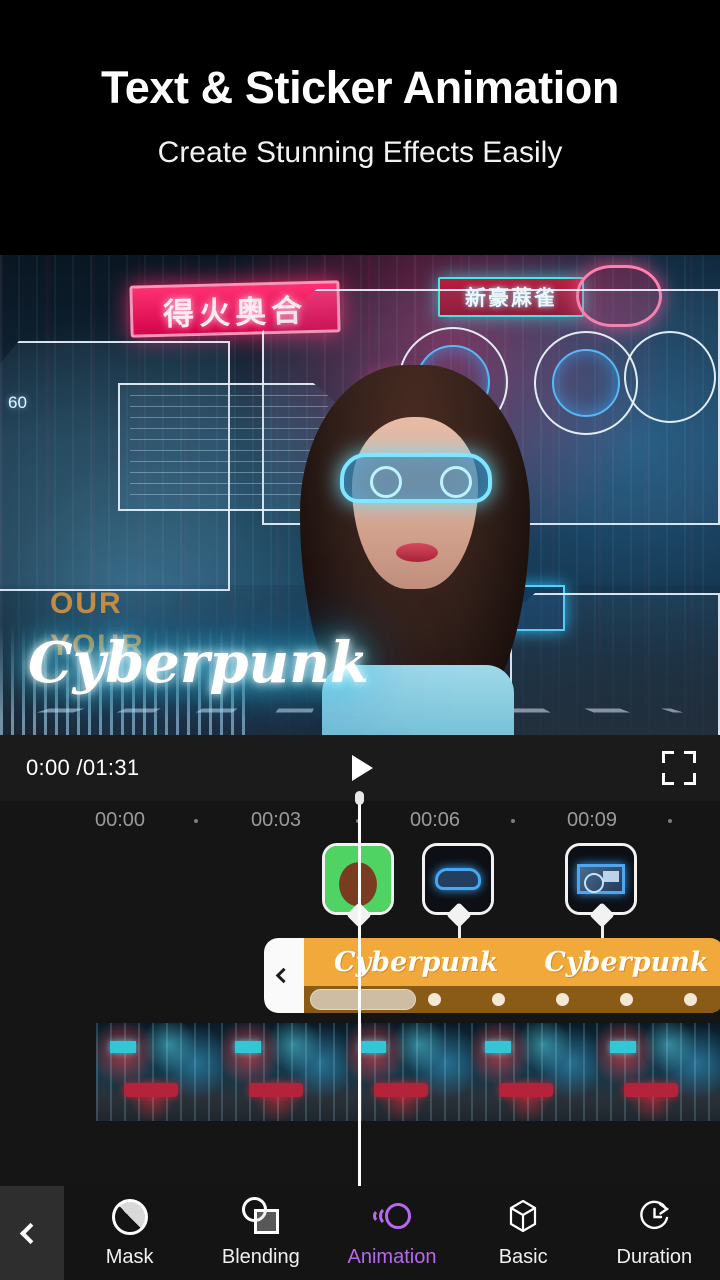 The image size is (720, 1280). What do you see at coordinates (586, 383) in the screenshot?
I see `hud-dial-2-inner` at bounding box center [586, 383].